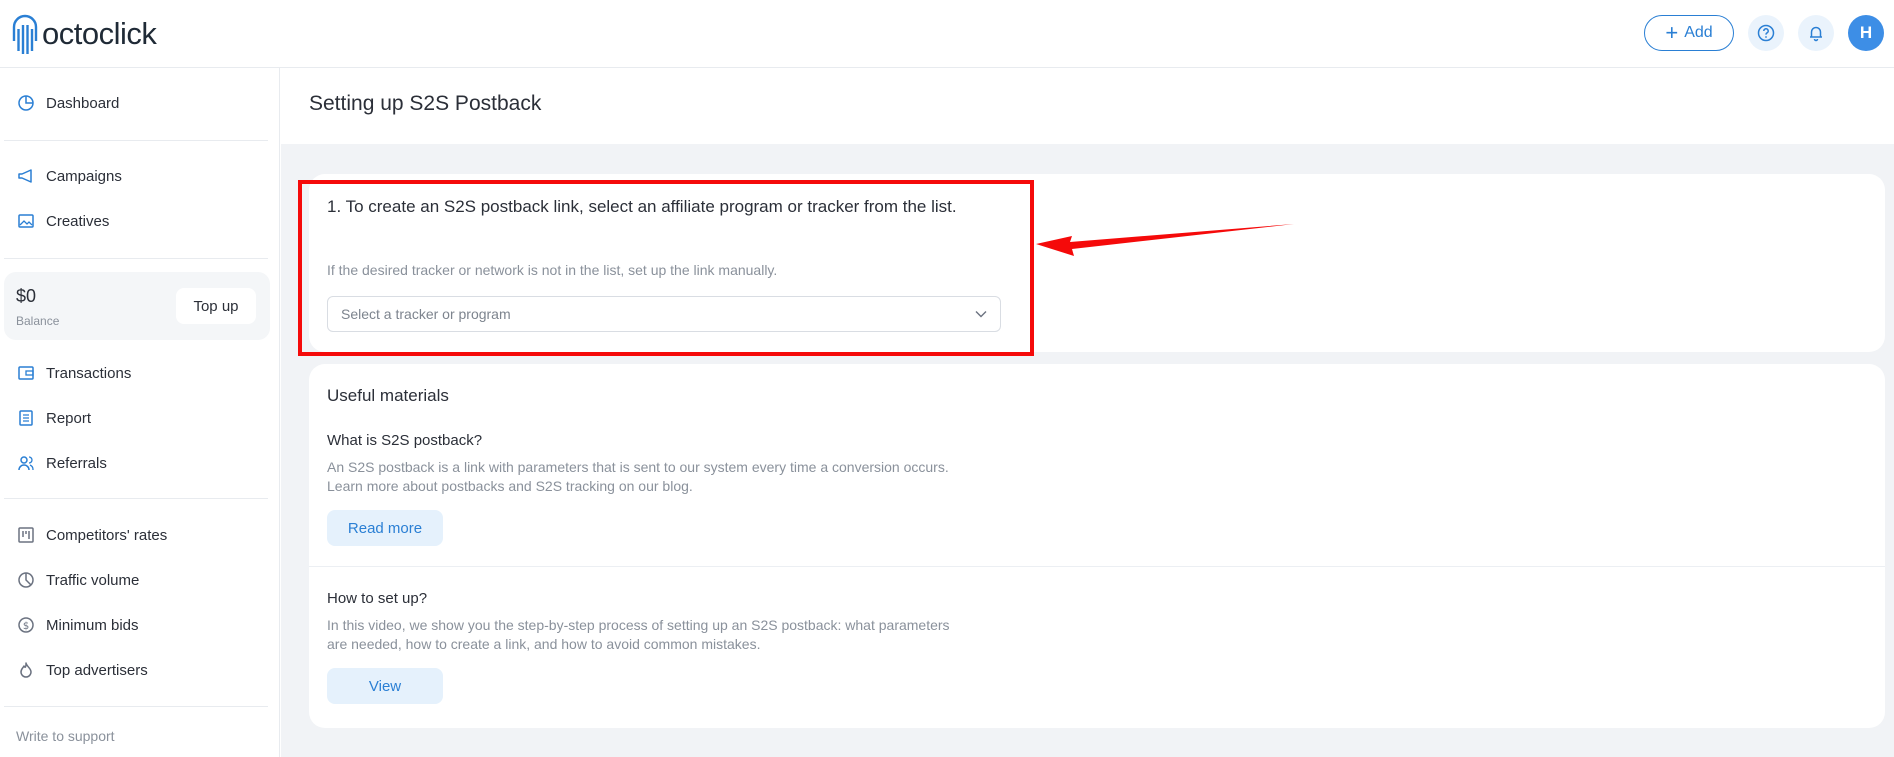 This screenshot has height=757, width=1894. Describe the element at coordinates (97, 670) in the screenshot. I see `sidebar-item-label: Top advertisers` at that location.